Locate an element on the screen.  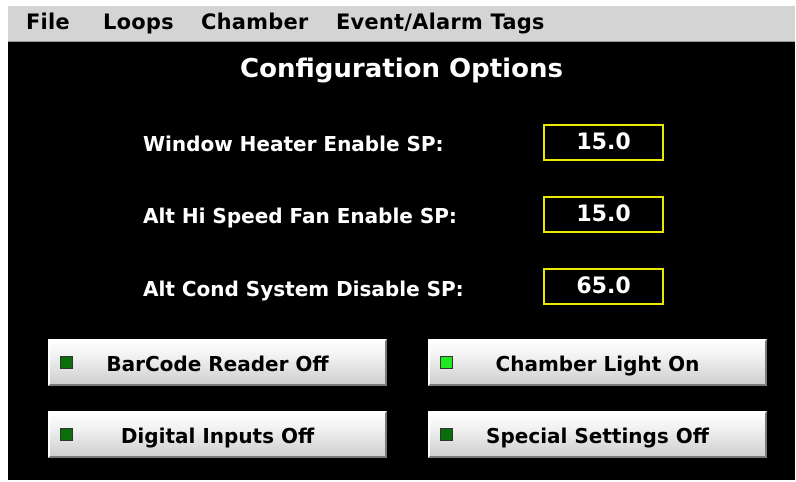
alt-hi-speed-fan-enable-label: Alt Hi Speed Fan Enable SP: is located at coordinates (300, 216).